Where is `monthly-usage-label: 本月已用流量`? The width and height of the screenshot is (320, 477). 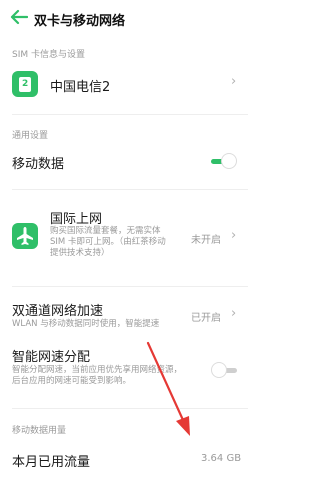 monthly-usage-label: 本月已用流量 is located at coordinates (51, 462).